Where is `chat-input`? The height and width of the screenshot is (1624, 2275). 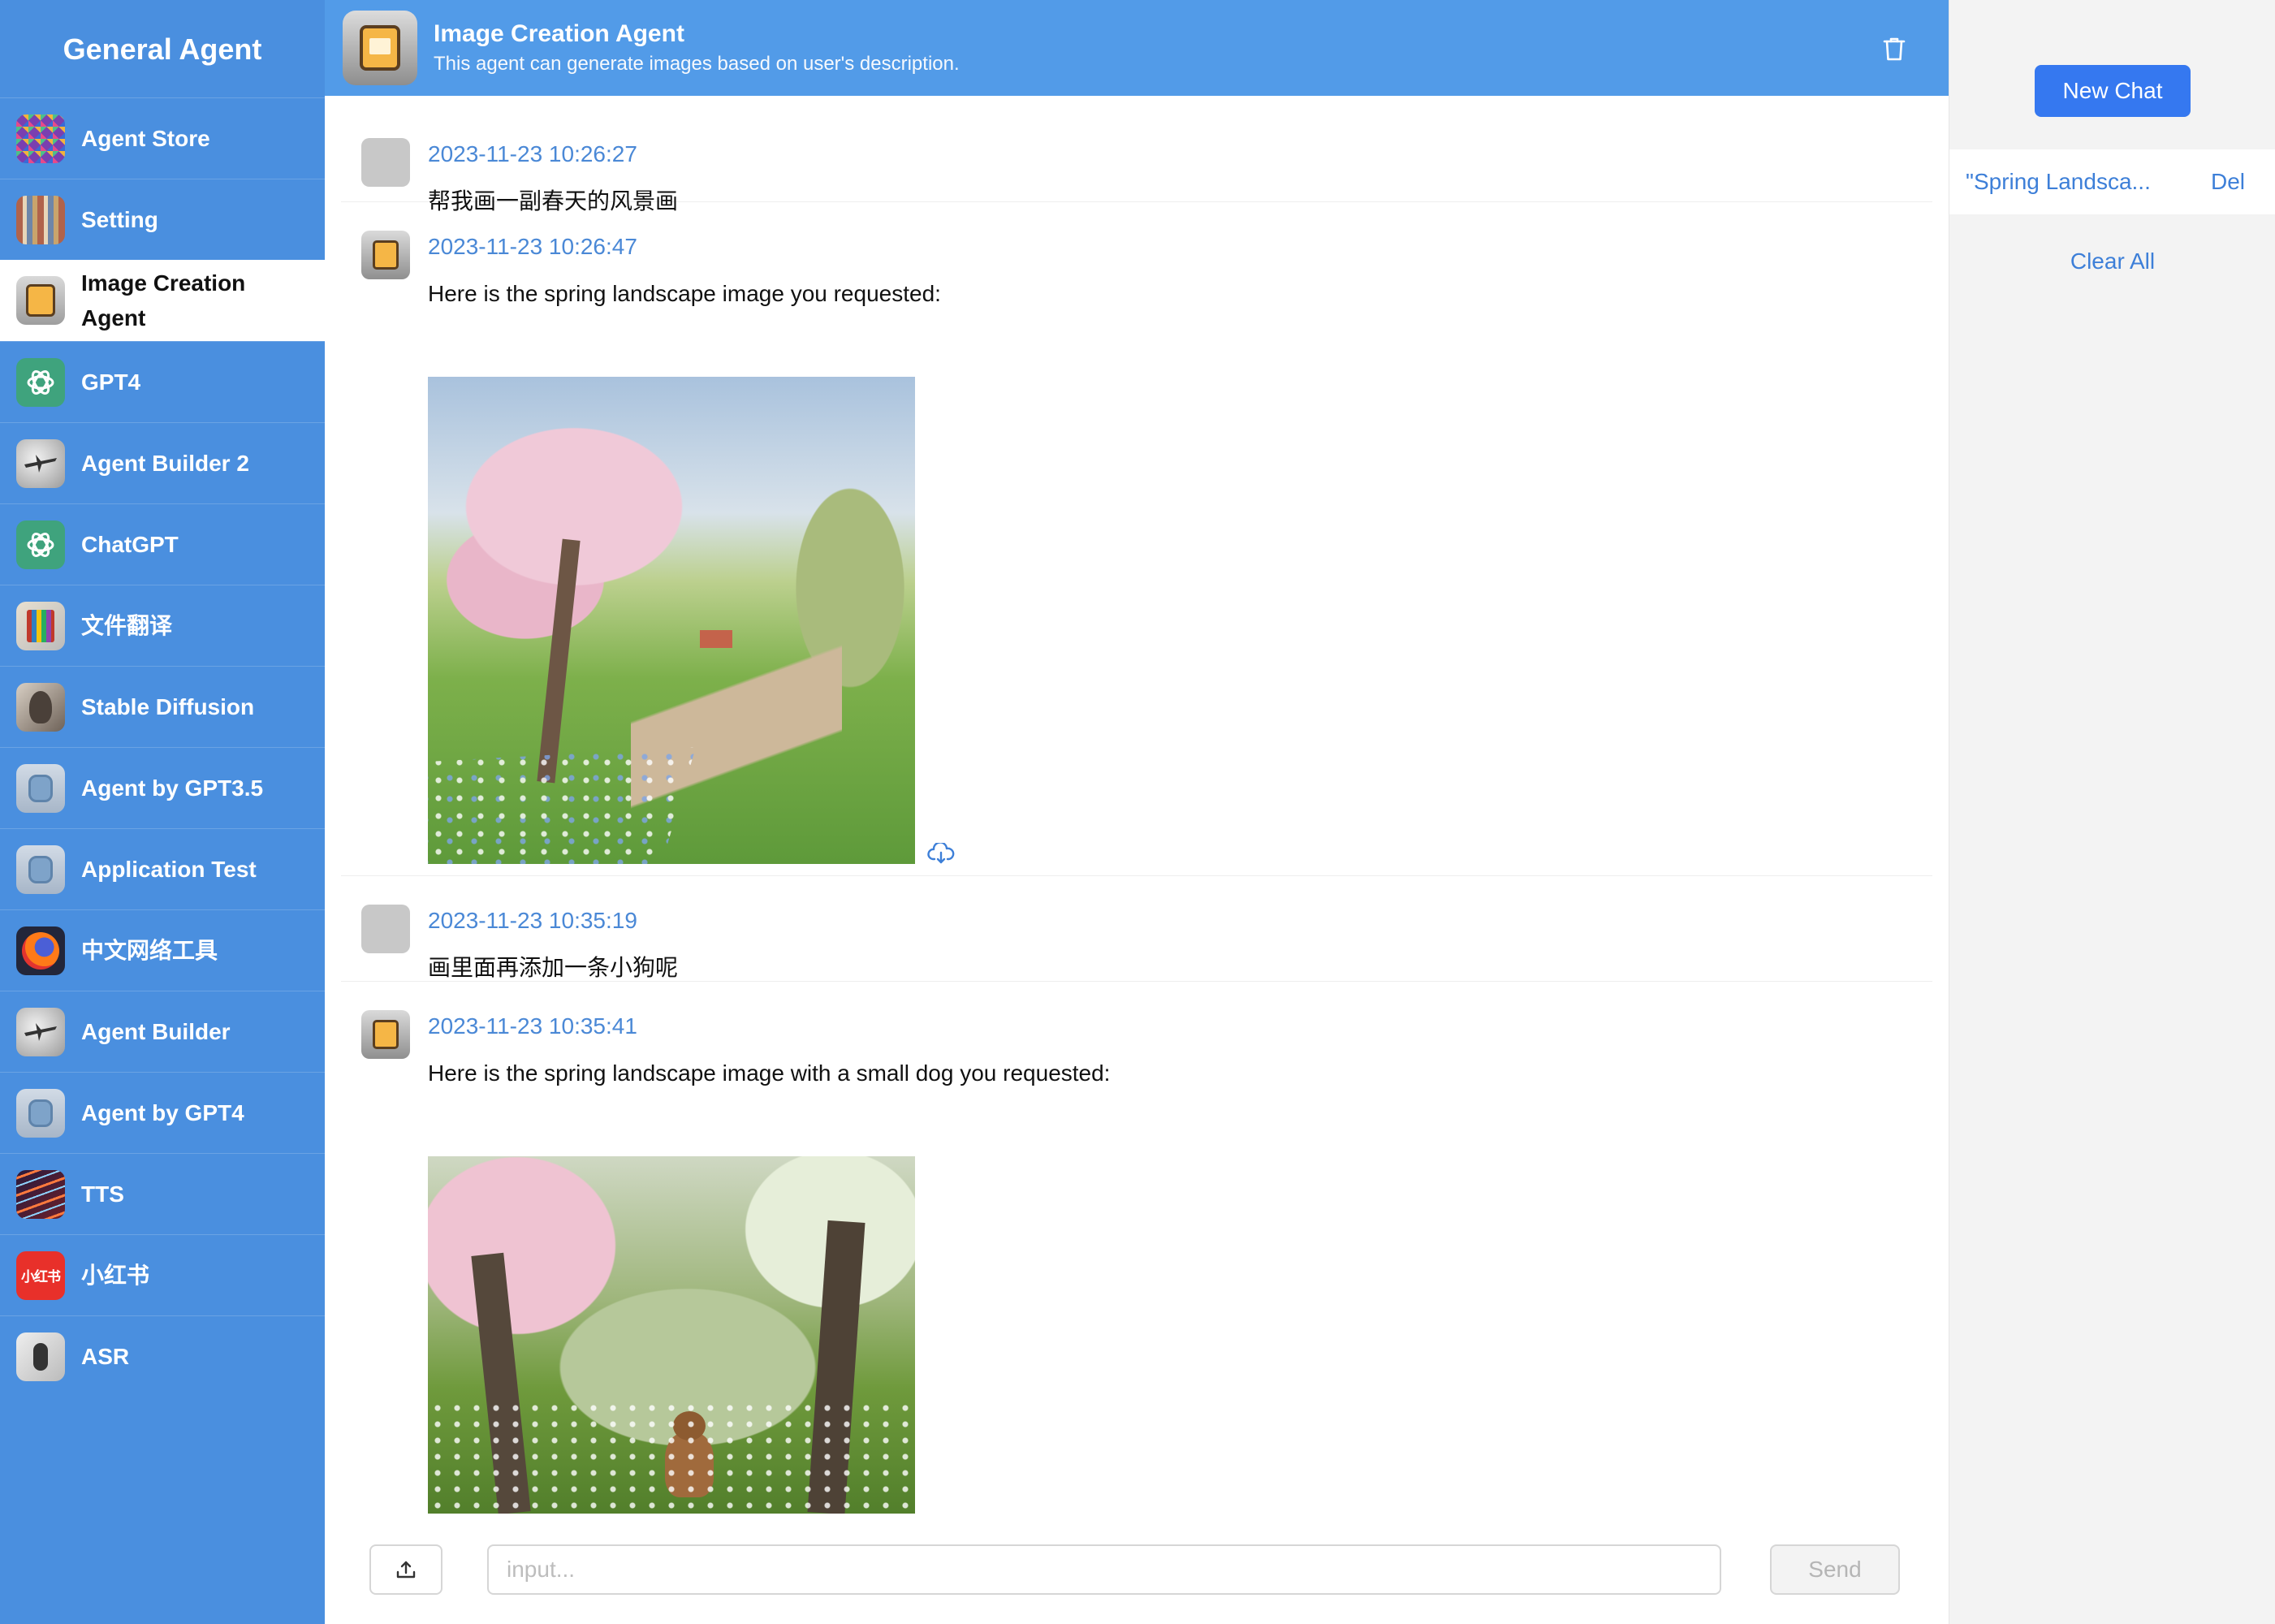 chat-input is located at coordinates (1104, 1570).